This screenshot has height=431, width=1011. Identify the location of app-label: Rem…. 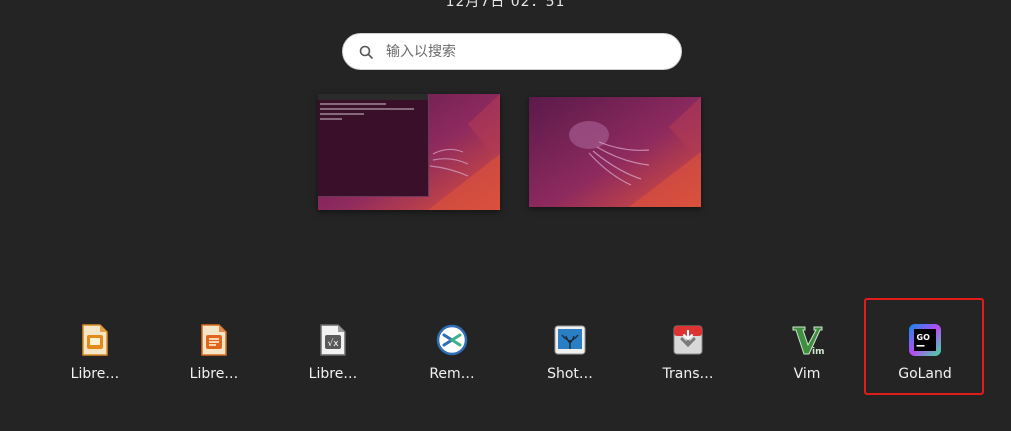
(452, 374).